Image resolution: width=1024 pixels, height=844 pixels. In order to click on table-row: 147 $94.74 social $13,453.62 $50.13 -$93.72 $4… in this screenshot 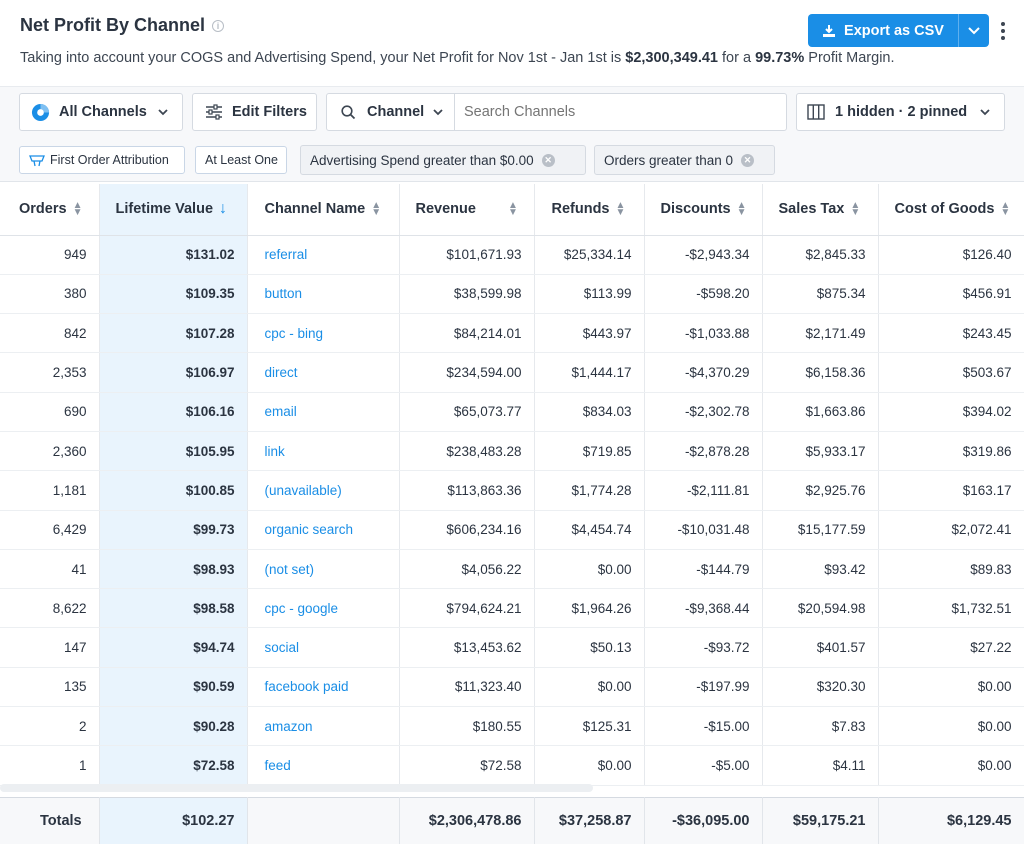, I will do `click(512, 647)`.